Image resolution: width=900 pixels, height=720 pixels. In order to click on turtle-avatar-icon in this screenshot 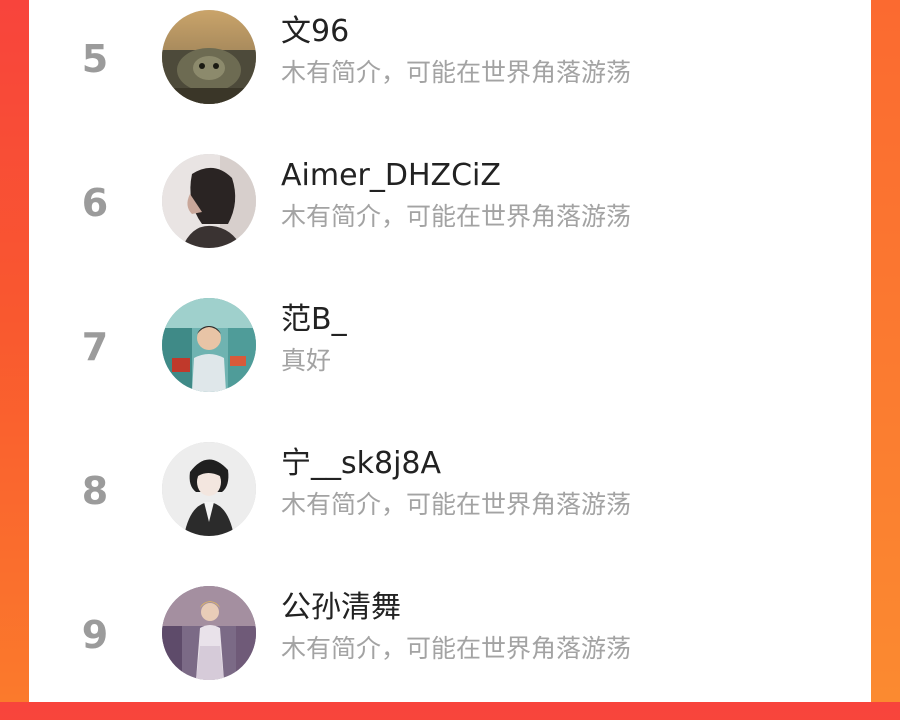, I will do `click(209, 57)`.